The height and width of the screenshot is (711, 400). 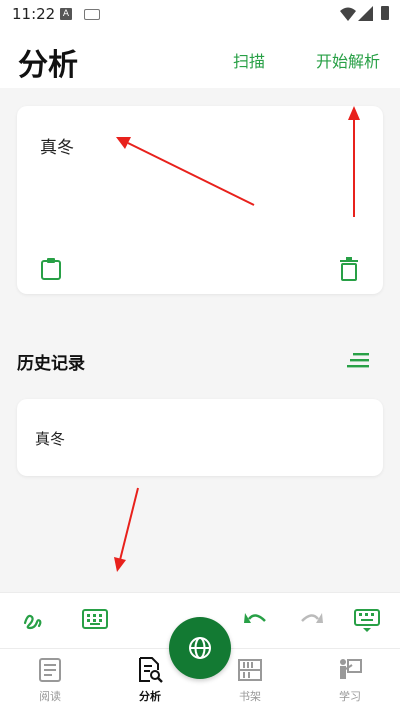 I want to click on tab-label: 书架, so click(x=250, y=696).